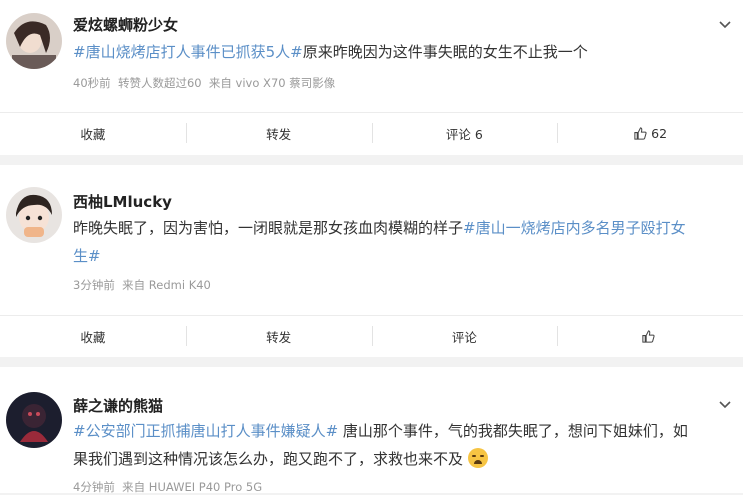 This screenshot has width=743, height=495. What do you see at coordinates (122, 201) in the screenshot?
I see `username: 西柚LMlucky` at bounding box center [122, 201].